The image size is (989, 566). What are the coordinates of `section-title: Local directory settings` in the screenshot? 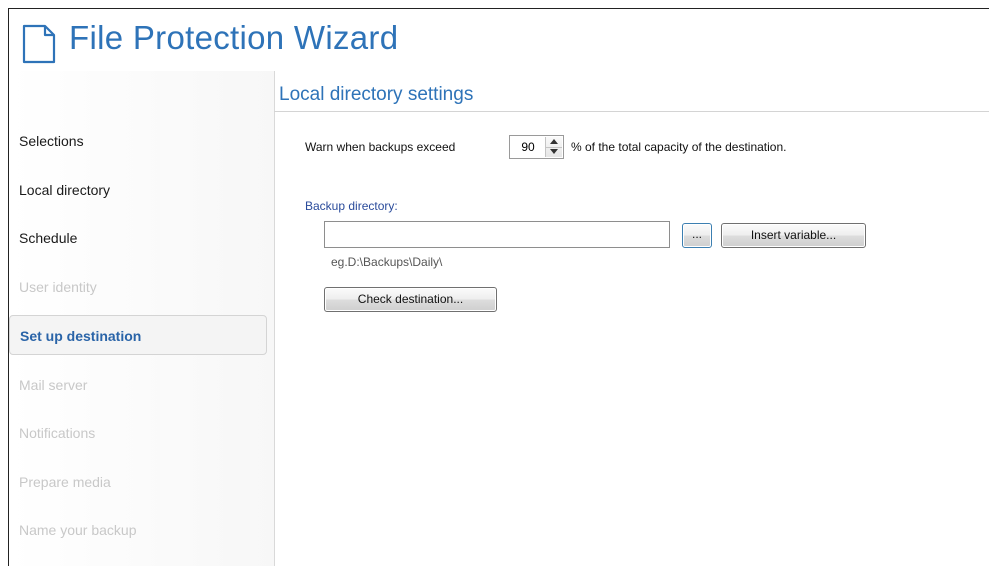 It's located at (376, 94).